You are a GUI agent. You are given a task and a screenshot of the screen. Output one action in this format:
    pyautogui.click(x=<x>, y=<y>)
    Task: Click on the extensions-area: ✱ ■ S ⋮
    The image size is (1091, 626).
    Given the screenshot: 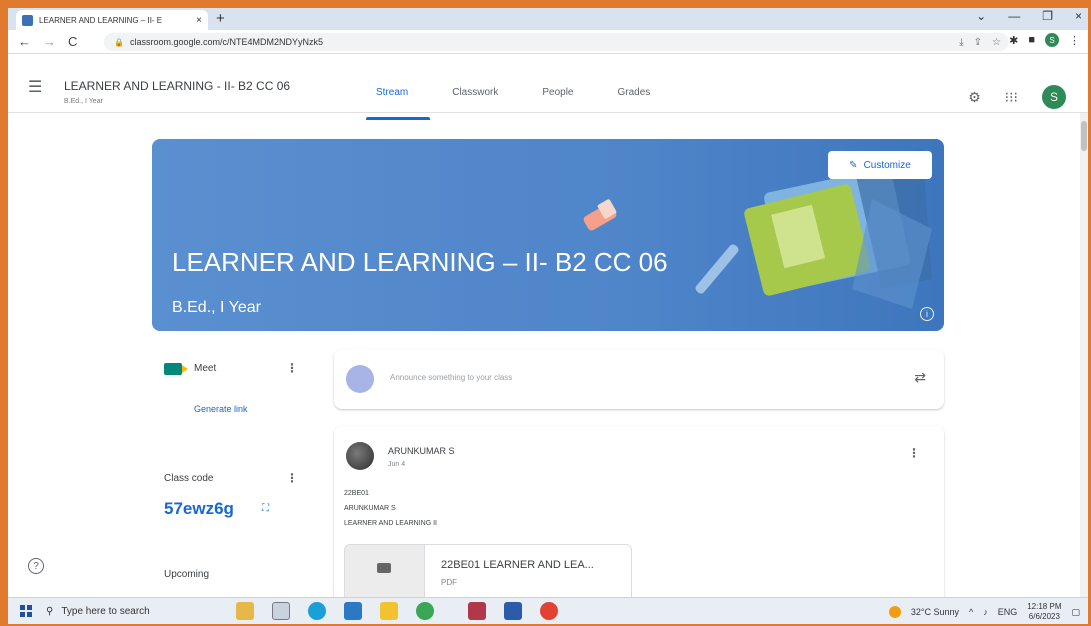 What is the action you would take?
    pyautogui.click(x=1044, y=40)
    